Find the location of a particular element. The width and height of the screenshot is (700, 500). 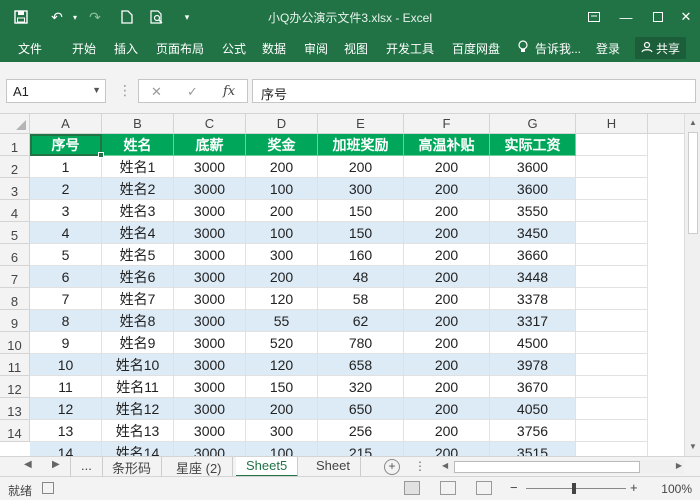

table-header-cell: 底薪 is located at coordinates (210, 145).